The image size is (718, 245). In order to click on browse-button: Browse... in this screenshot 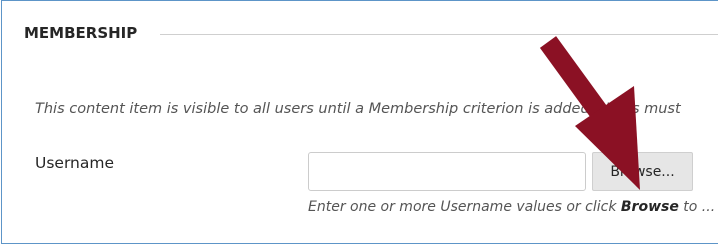, I will do `click(642, 171)`.